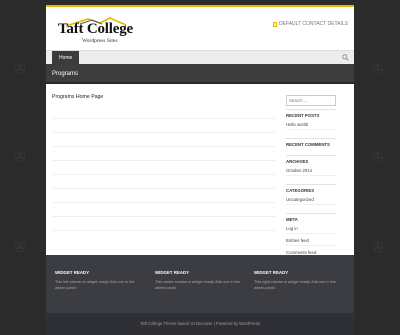 The height and width of the screenshot is (335, 400). What do you see at coordinates (100, 41) in the screenshot?
I see `logo-subtitle: Wordpress Sites` at bounding box center [100, 41].